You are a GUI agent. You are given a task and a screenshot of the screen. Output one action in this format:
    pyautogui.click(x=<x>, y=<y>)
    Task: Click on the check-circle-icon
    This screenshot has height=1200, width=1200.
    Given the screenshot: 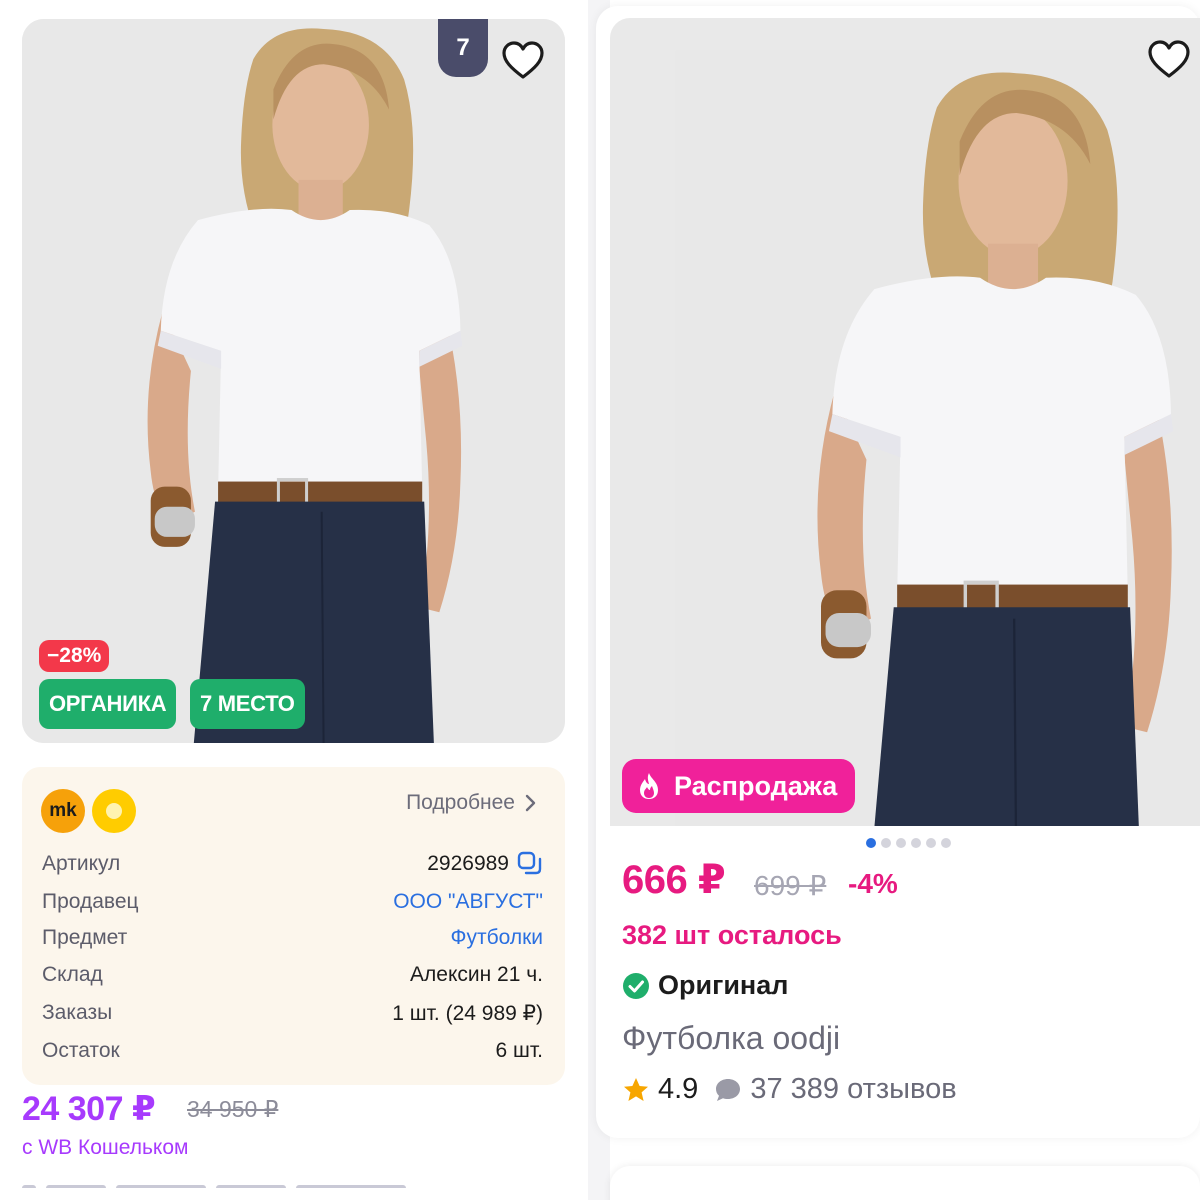 What is the action you would take?
    pyautogui.click(x=636, y=985)
    